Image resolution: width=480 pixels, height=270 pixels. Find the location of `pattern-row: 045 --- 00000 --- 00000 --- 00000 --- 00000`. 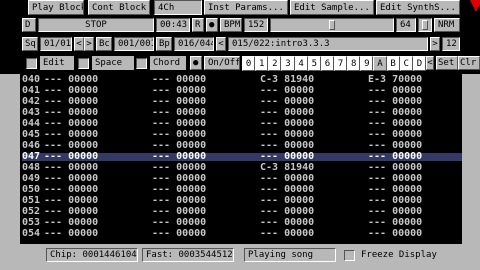

pattern-row: 045 --- 00000 --- 00000 --- 00000 --- 00000 is located at coordinates (242, 135).